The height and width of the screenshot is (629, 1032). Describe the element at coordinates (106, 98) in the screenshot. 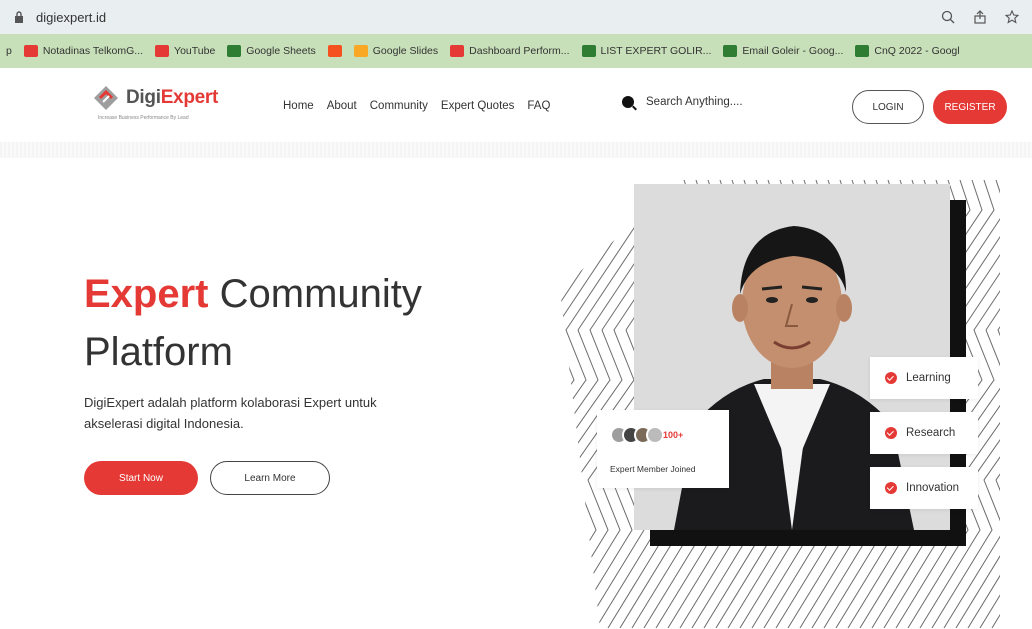

I see `logo-mark-icon` at that location.